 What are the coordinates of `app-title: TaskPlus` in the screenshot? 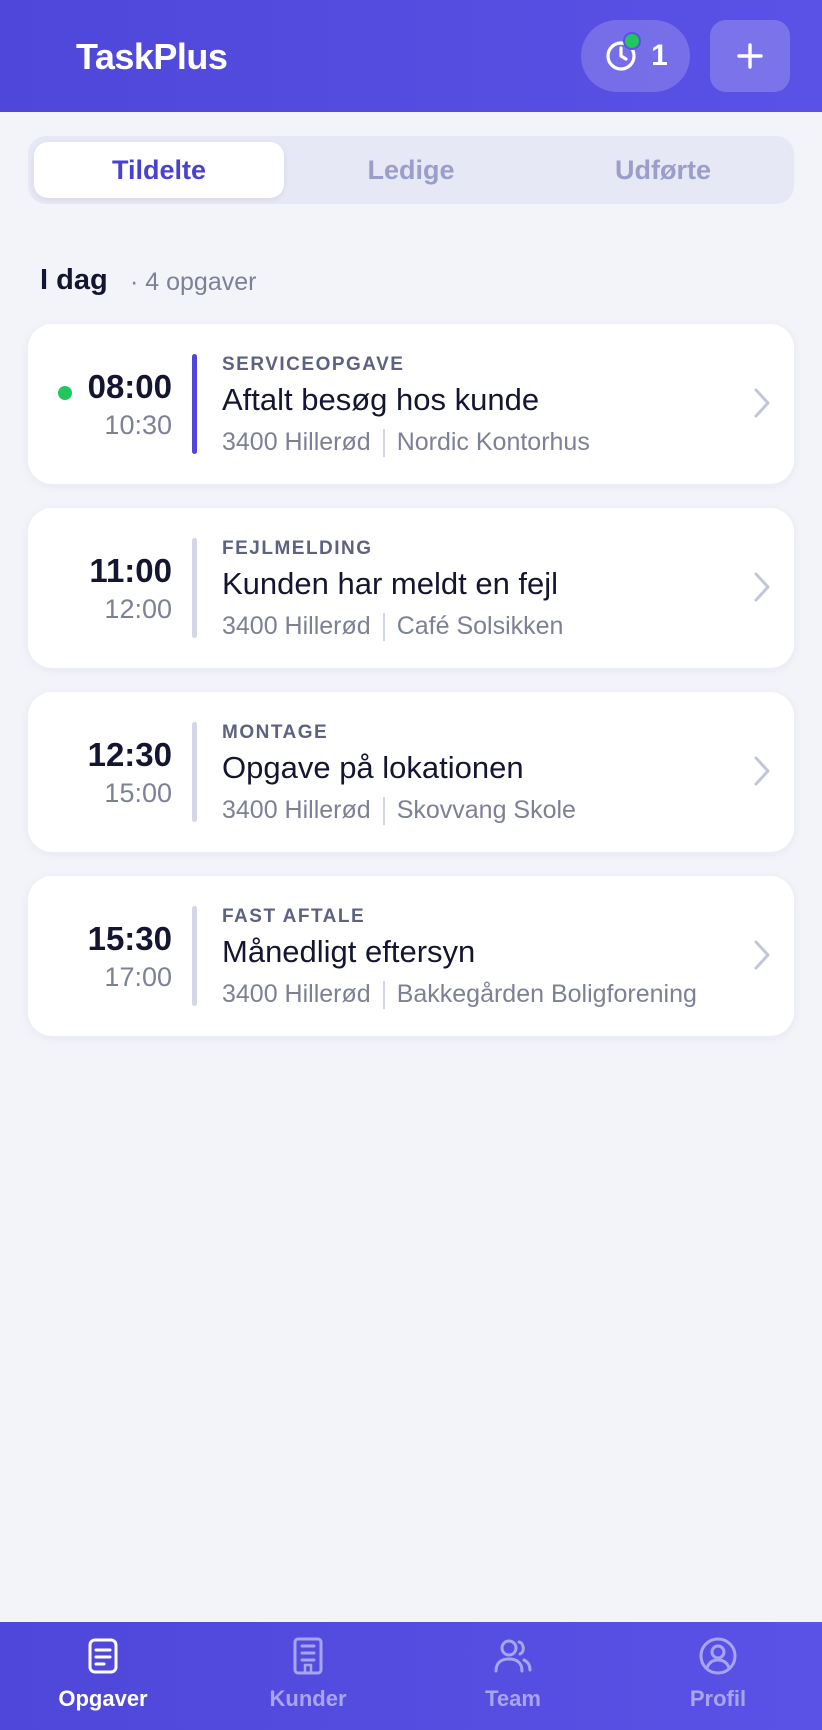 It's located at (152, 56).